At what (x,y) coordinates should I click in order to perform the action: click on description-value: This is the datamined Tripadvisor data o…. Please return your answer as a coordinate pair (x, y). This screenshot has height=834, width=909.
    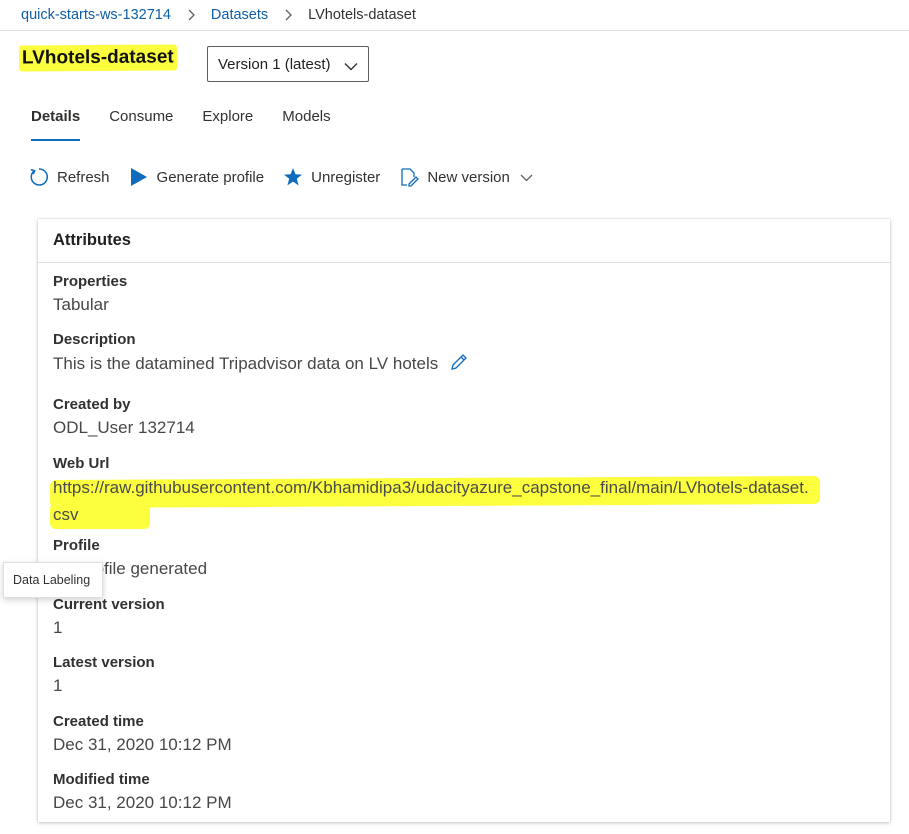
    Looking at the image, I should click on (246, 363).